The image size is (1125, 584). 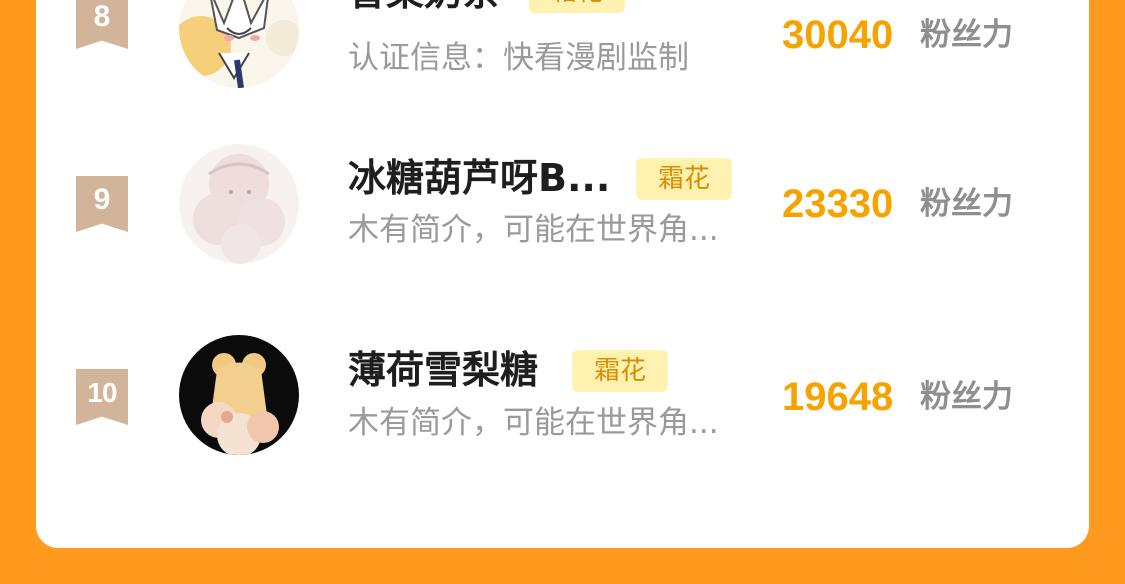 What do you see at coordinates (443, 370) in the screenshot?
I see `user-name: 薄荷雪梨糖` at bounding box center [443, 370].